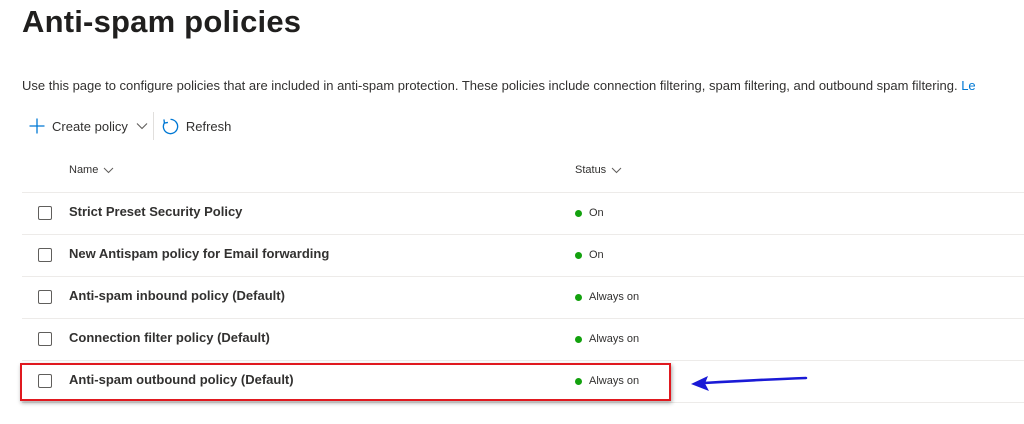 This screenshot has height=424, width=1024. What do you see at coordinates (155, 211) in the screenshot?
I see `policy-name: Strict Preset Security Policy` at bounding box center [155, 211].